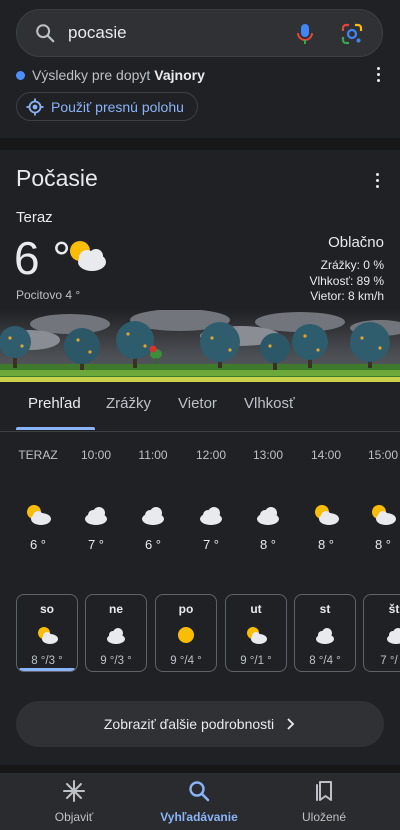 Image resolution: width=400 pixels, height=830 pixels. Describe the element at coordinates (378, 74) in the screenshot. I see `more-options-icon` at that location.